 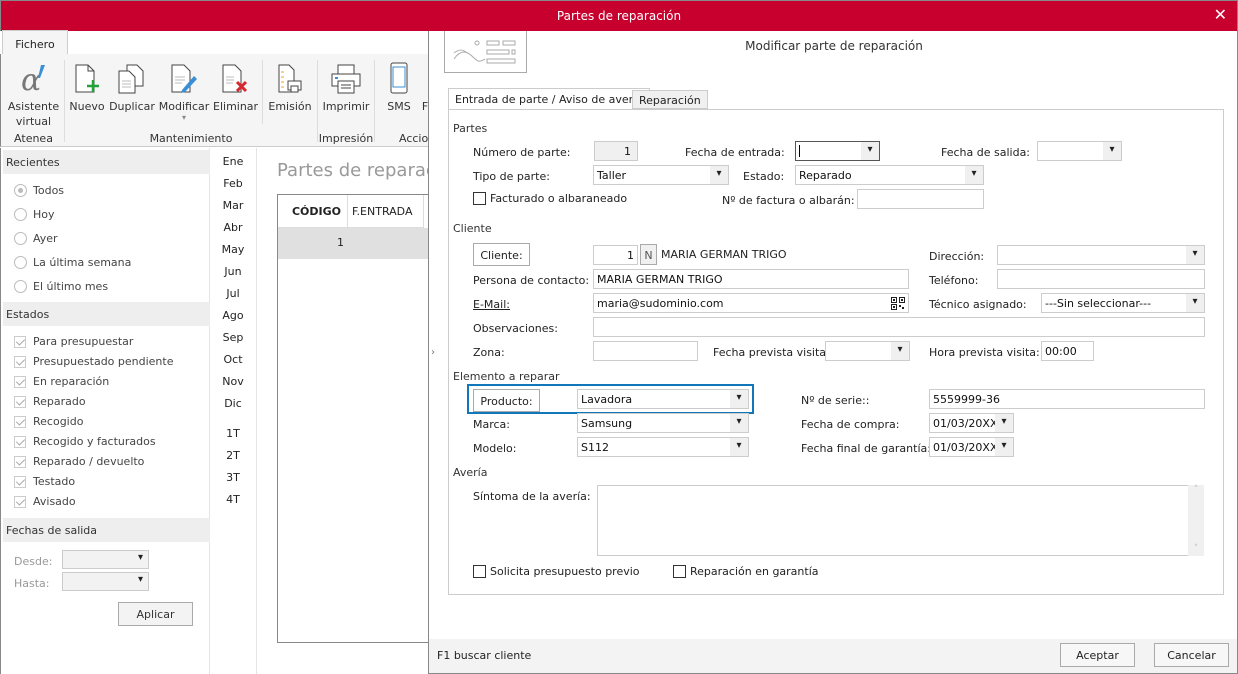 What do you see at coordinates (920, 199) in the screenshot?
I see `factura-field` at bounding box center [920, 199].